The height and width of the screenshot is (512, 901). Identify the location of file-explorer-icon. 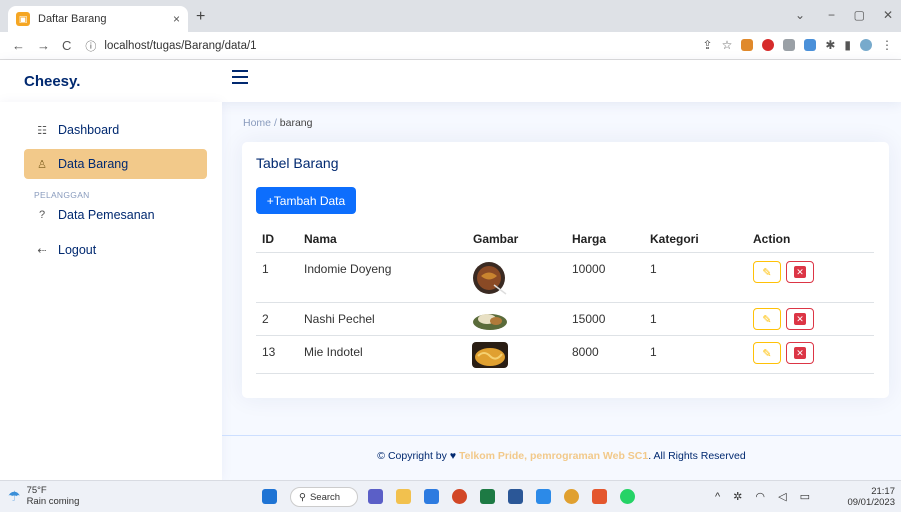
(403, 496).